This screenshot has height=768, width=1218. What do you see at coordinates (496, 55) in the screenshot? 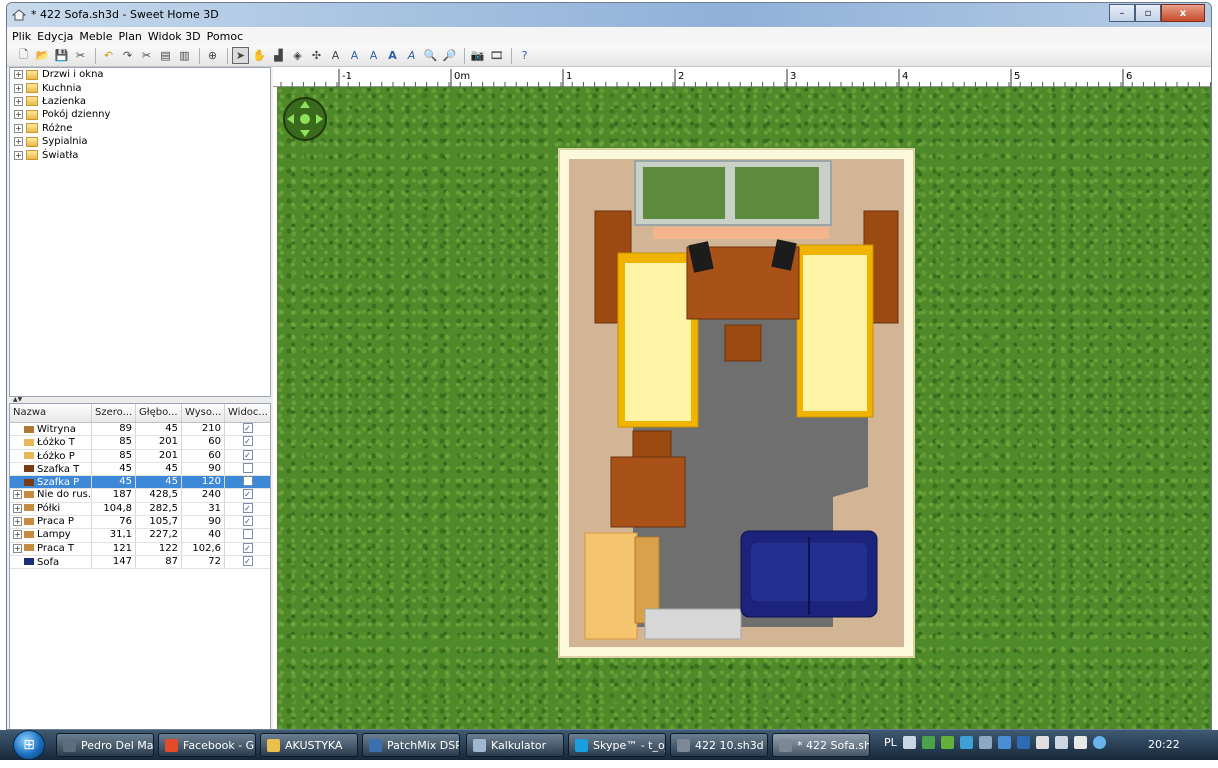
I see `create-video-icon: 🎞` at bounding box center [496, 55].